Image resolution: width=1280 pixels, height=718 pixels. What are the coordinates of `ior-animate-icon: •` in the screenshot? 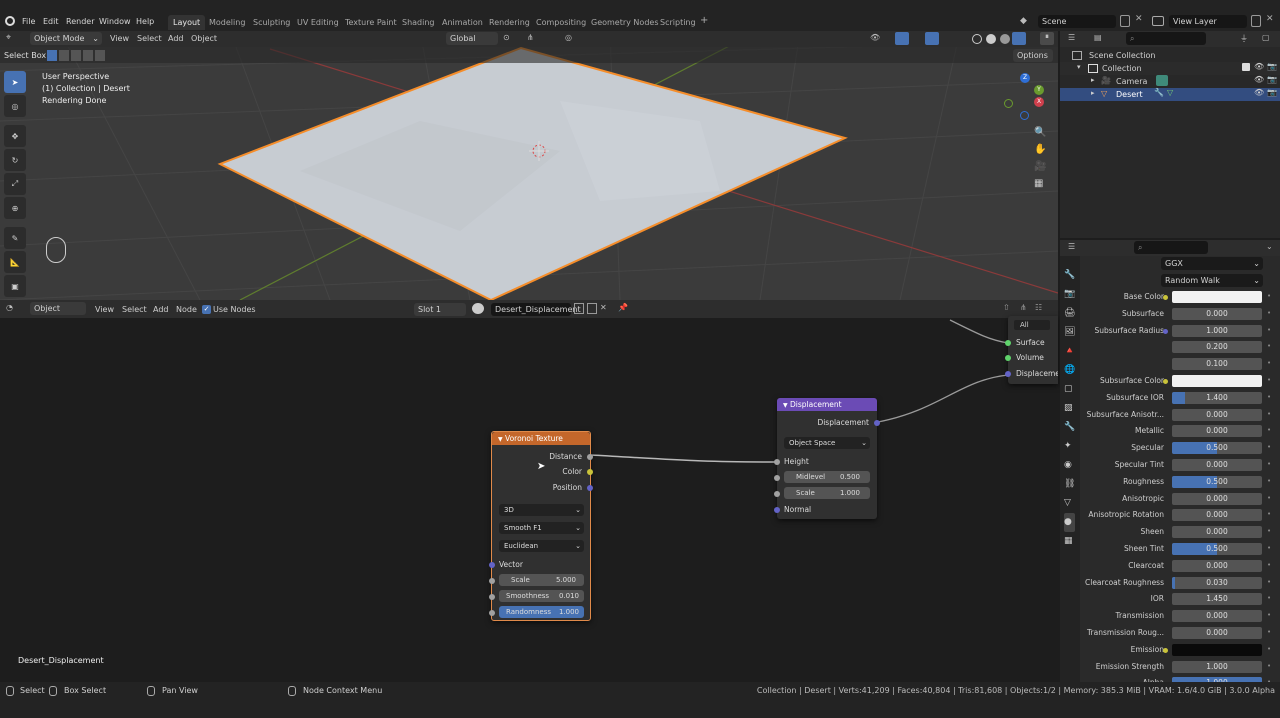 It's located at (1269, 598).